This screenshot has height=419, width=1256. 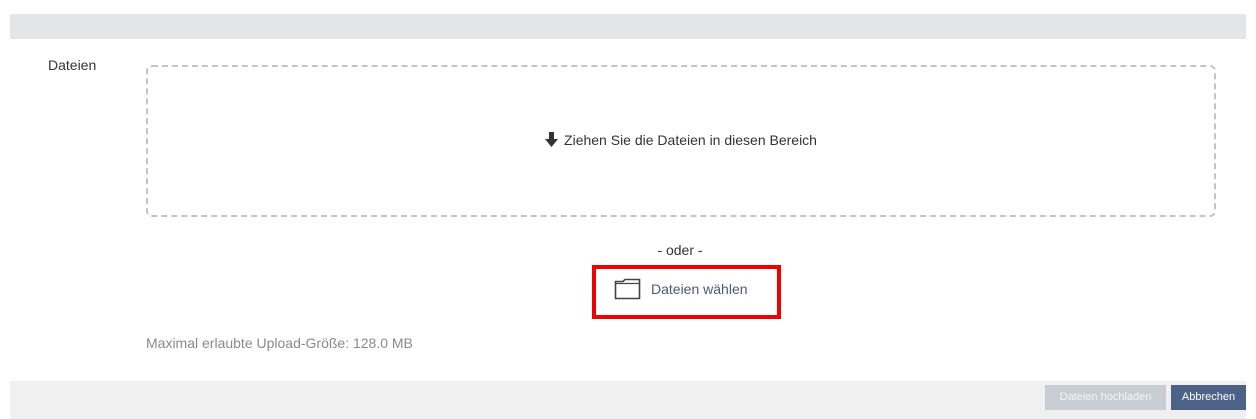 I want to click on arrow-down-icon, so click(x=552, y=139).